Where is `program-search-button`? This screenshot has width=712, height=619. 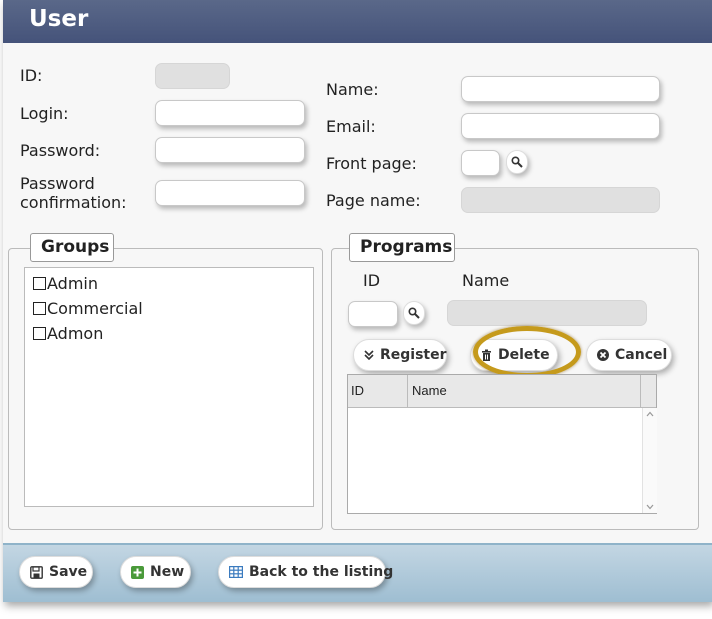 program-search-button is located at coordinates (414, 313).